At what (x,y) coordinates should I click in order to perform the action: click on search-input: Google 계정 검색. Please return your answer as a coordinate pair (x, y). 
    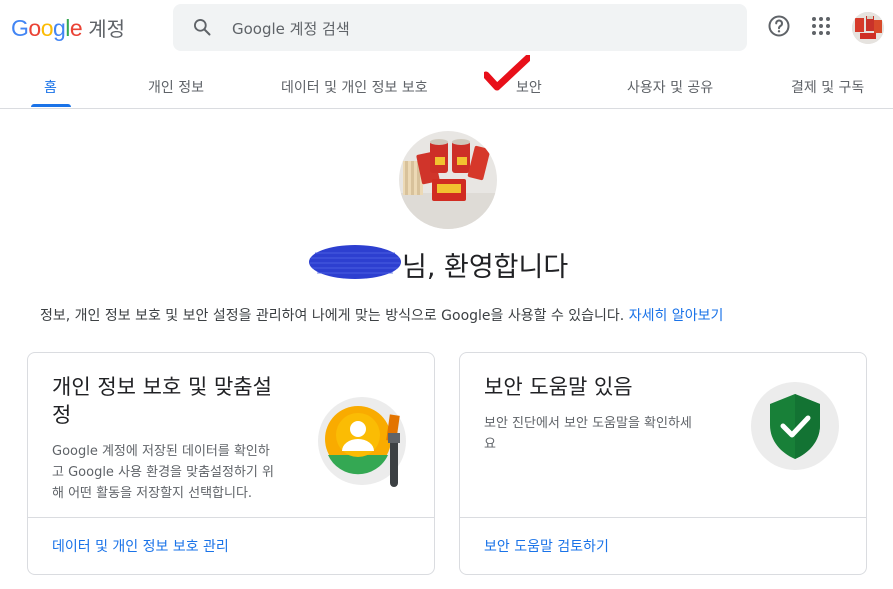
    Looking at the image, I should click on (291, 28).